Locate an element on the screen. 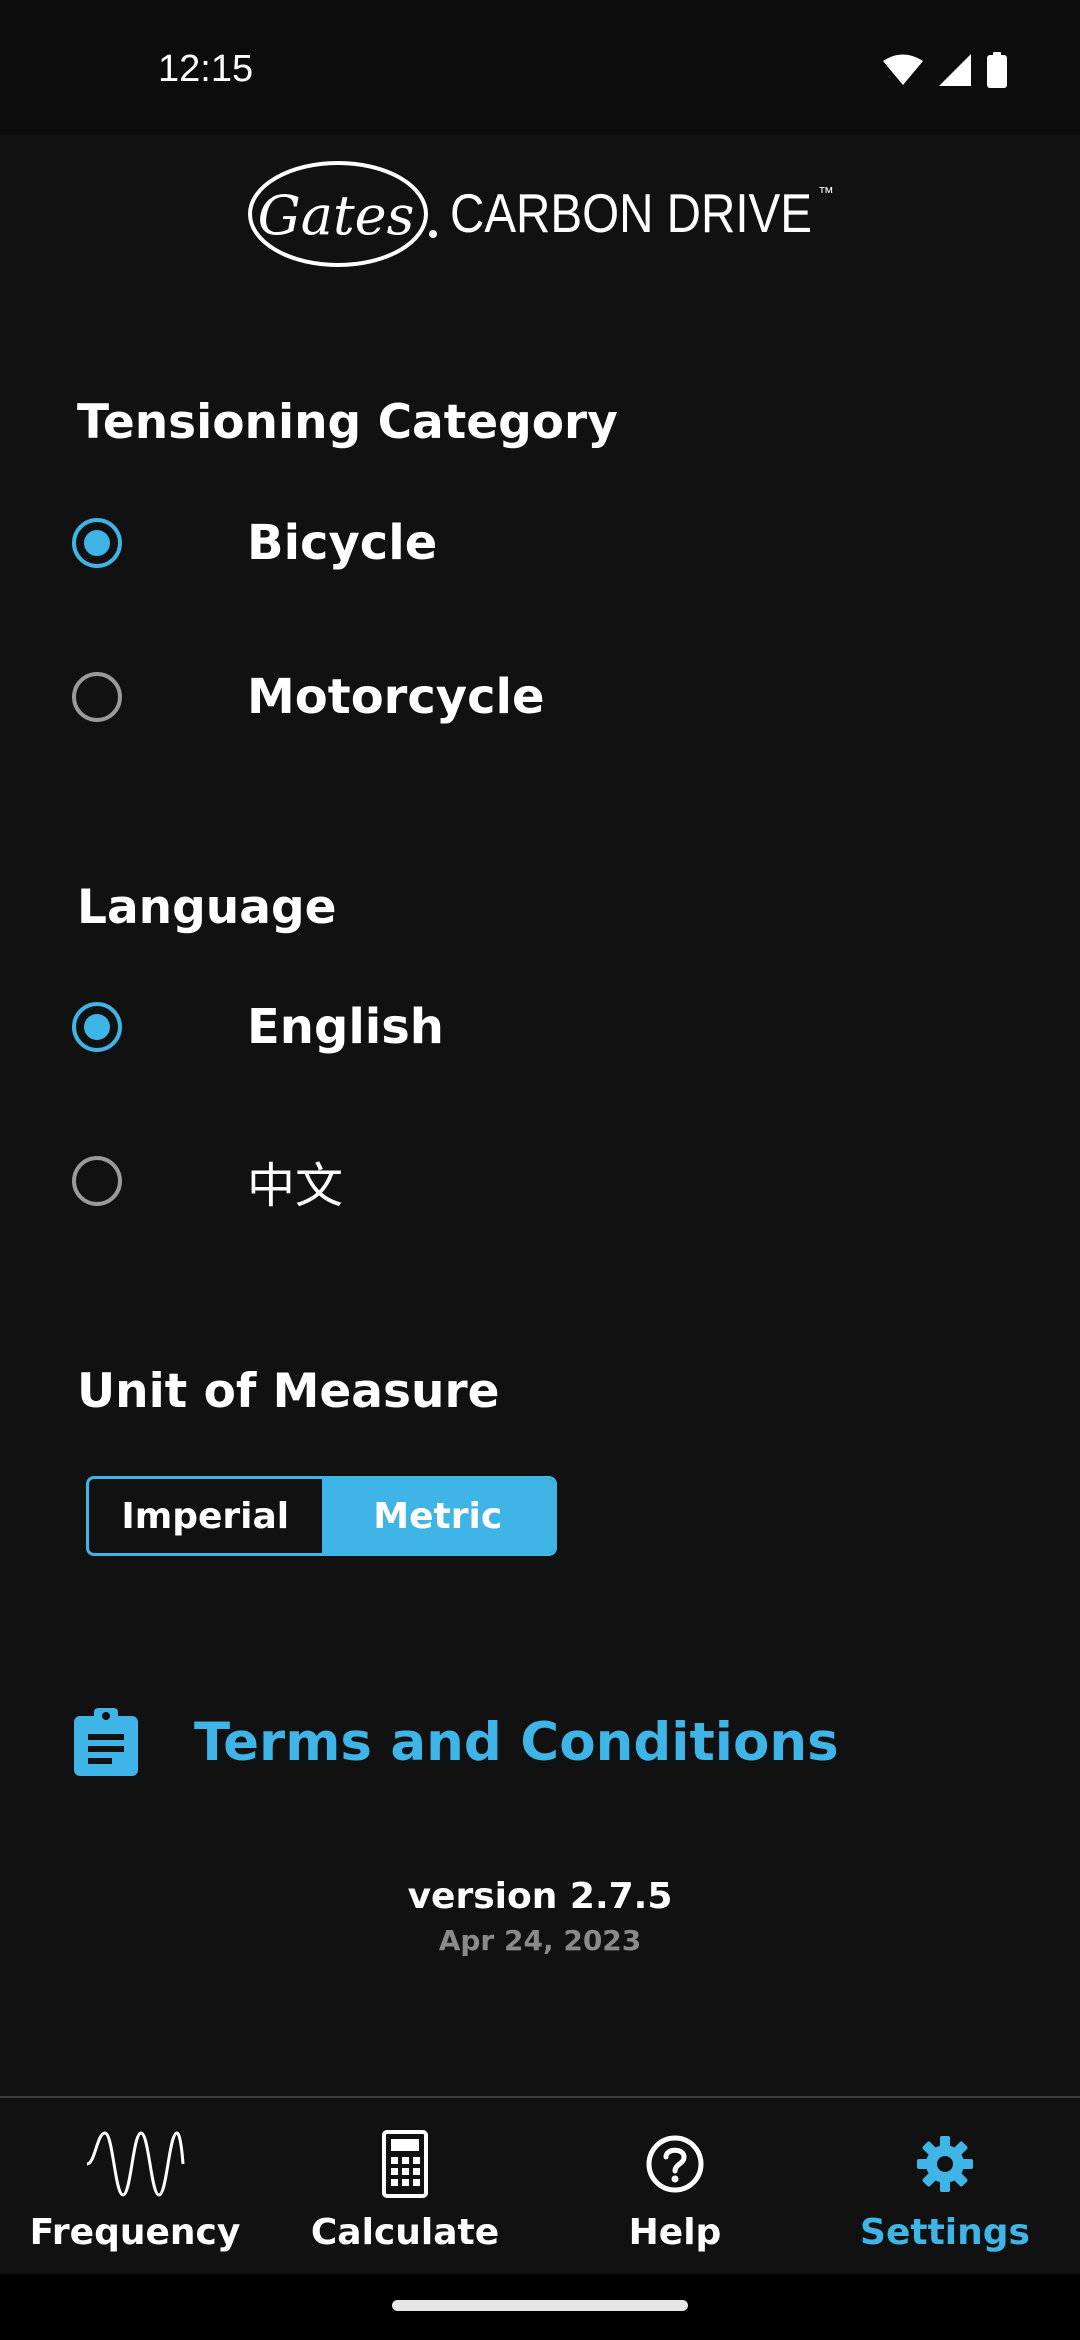 The height and width of the screenshot is (2340, 1080). unit-toggle: Imperial Metric is located at coordinates (321, 1516).